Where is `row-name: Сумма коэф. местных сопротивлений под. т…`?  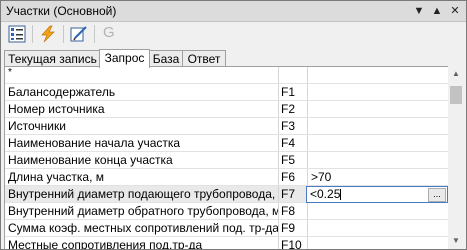 row-name: Сумма коэф. местных сопротивлений под. т… is located at coordinates (142, 228).